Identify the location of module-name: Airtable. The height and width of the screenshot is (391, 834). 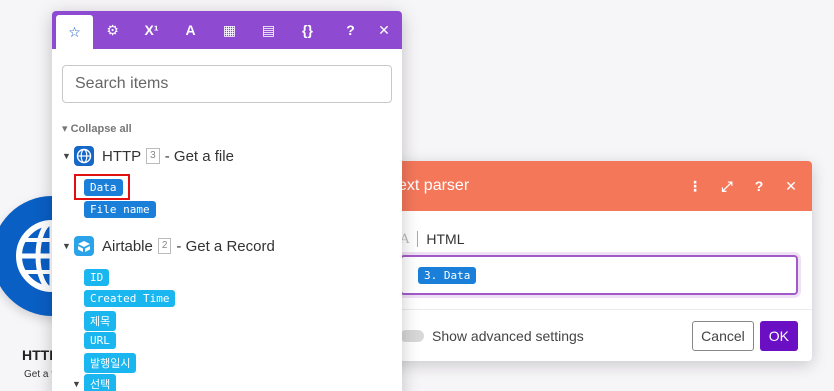
(127, 246).